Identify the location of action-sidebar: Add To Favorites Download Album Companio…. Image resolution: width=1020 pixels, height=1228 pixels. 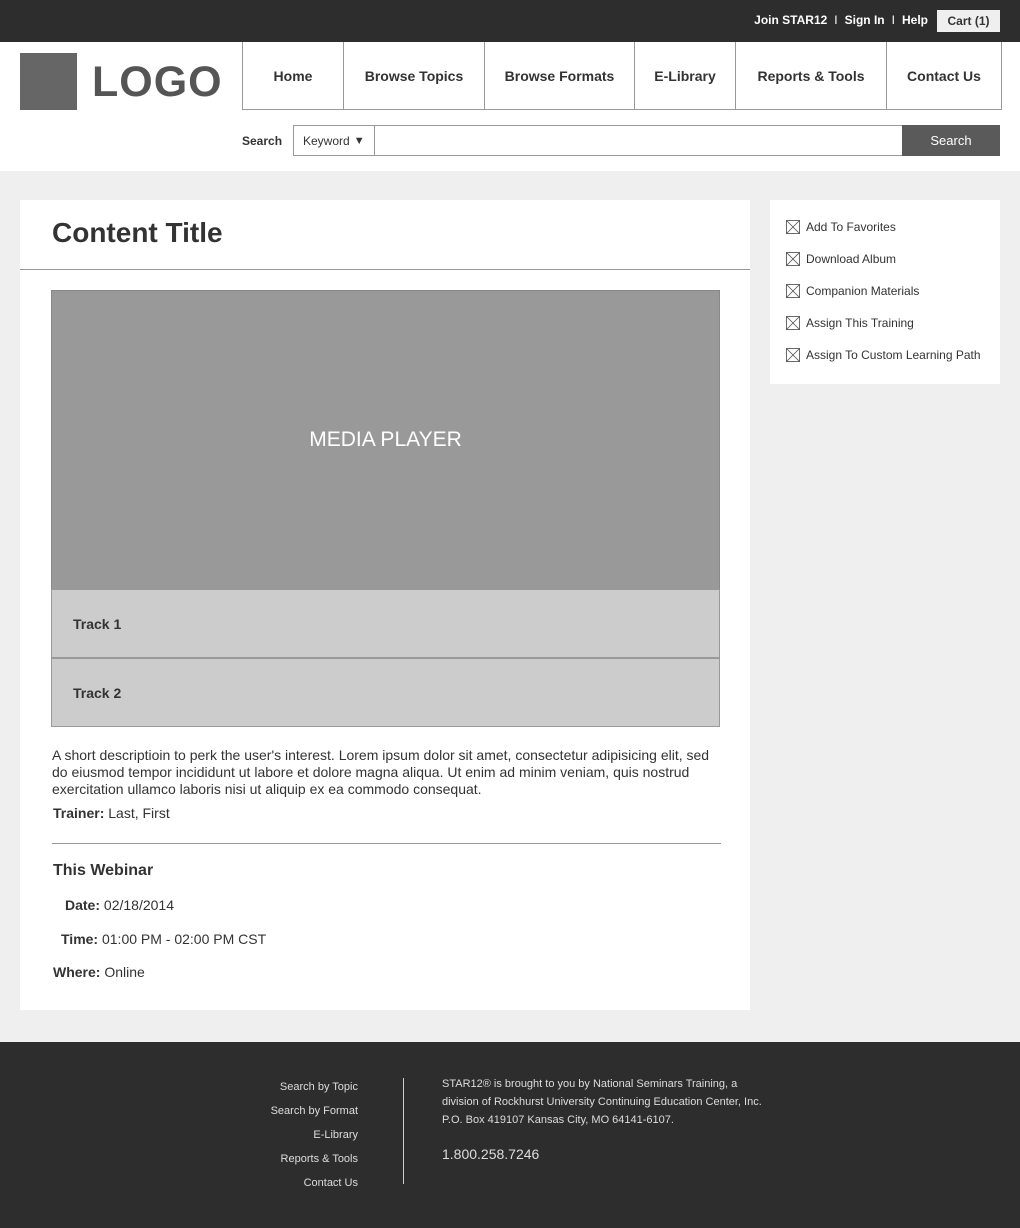
(885, 292).